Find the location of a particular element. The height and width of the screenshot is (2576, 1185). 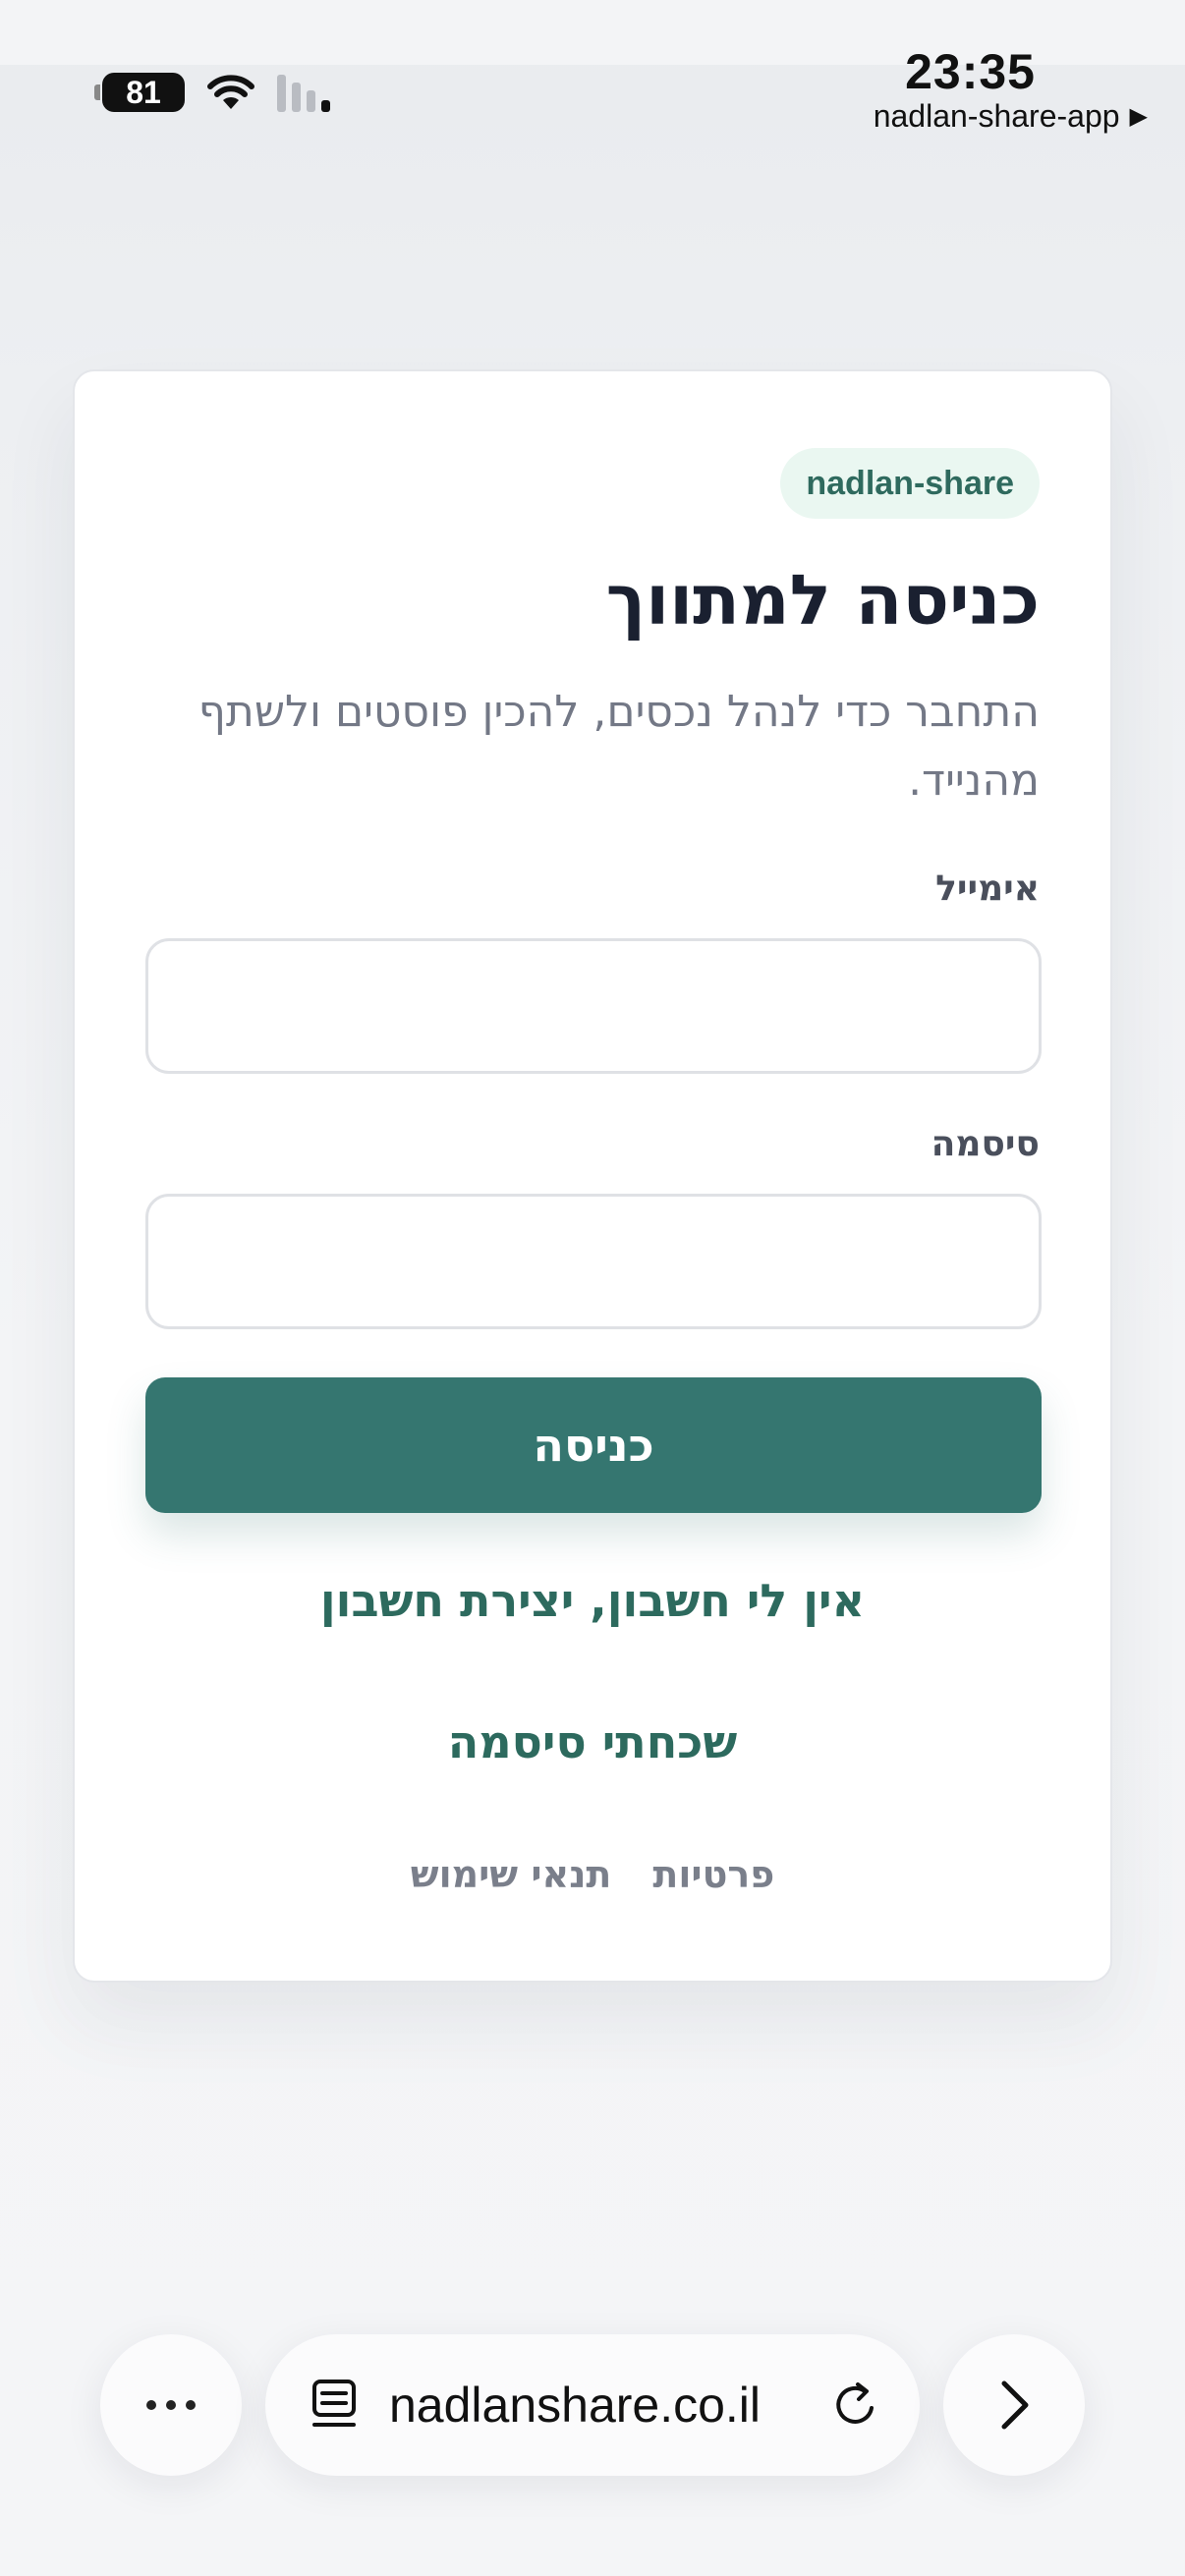

page-icon is located at coordinates (334, 2403).